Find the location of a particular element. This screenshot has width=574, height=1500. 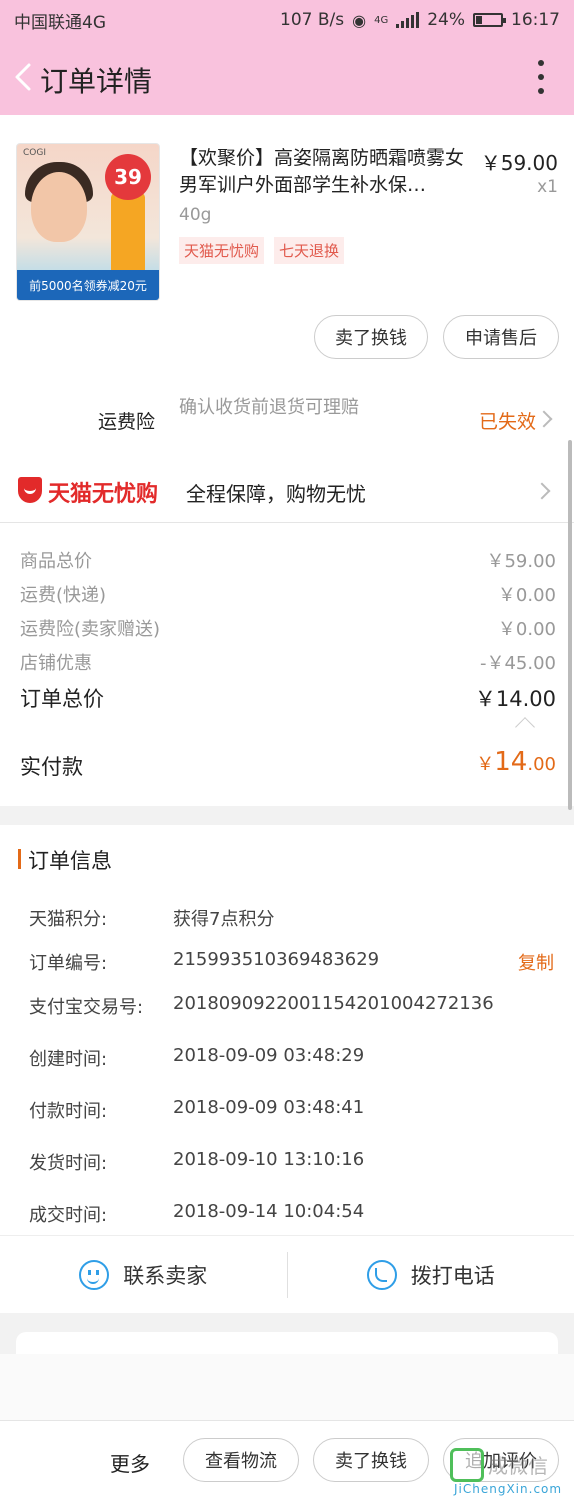

page-title: 订单详情 is located at coordinates (96, 81).